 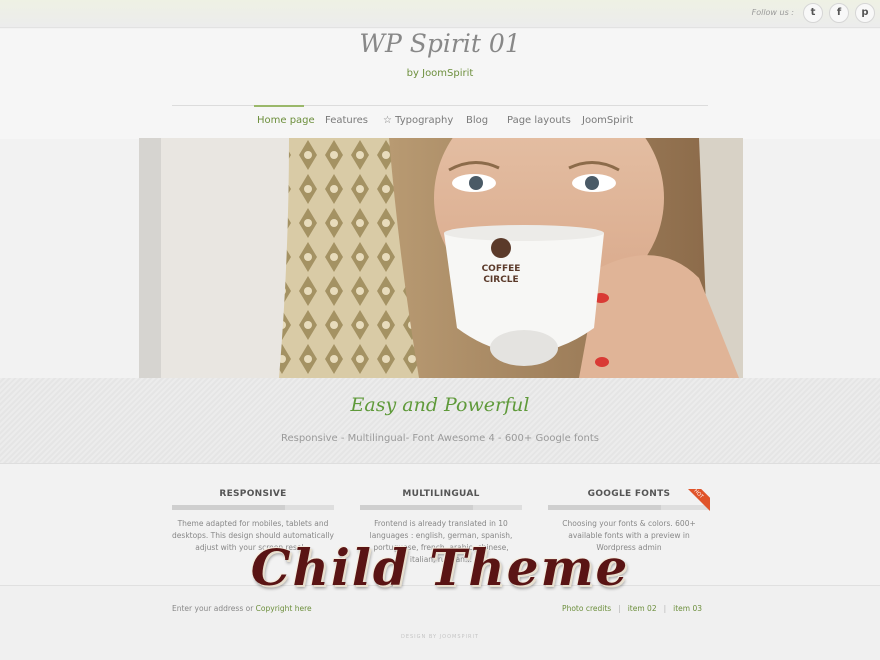 What do you see at coordinates (500, 280) in the screenshot?
I see `cup-brand-text-2: CIRCLE` at bounding box center [500, 280].